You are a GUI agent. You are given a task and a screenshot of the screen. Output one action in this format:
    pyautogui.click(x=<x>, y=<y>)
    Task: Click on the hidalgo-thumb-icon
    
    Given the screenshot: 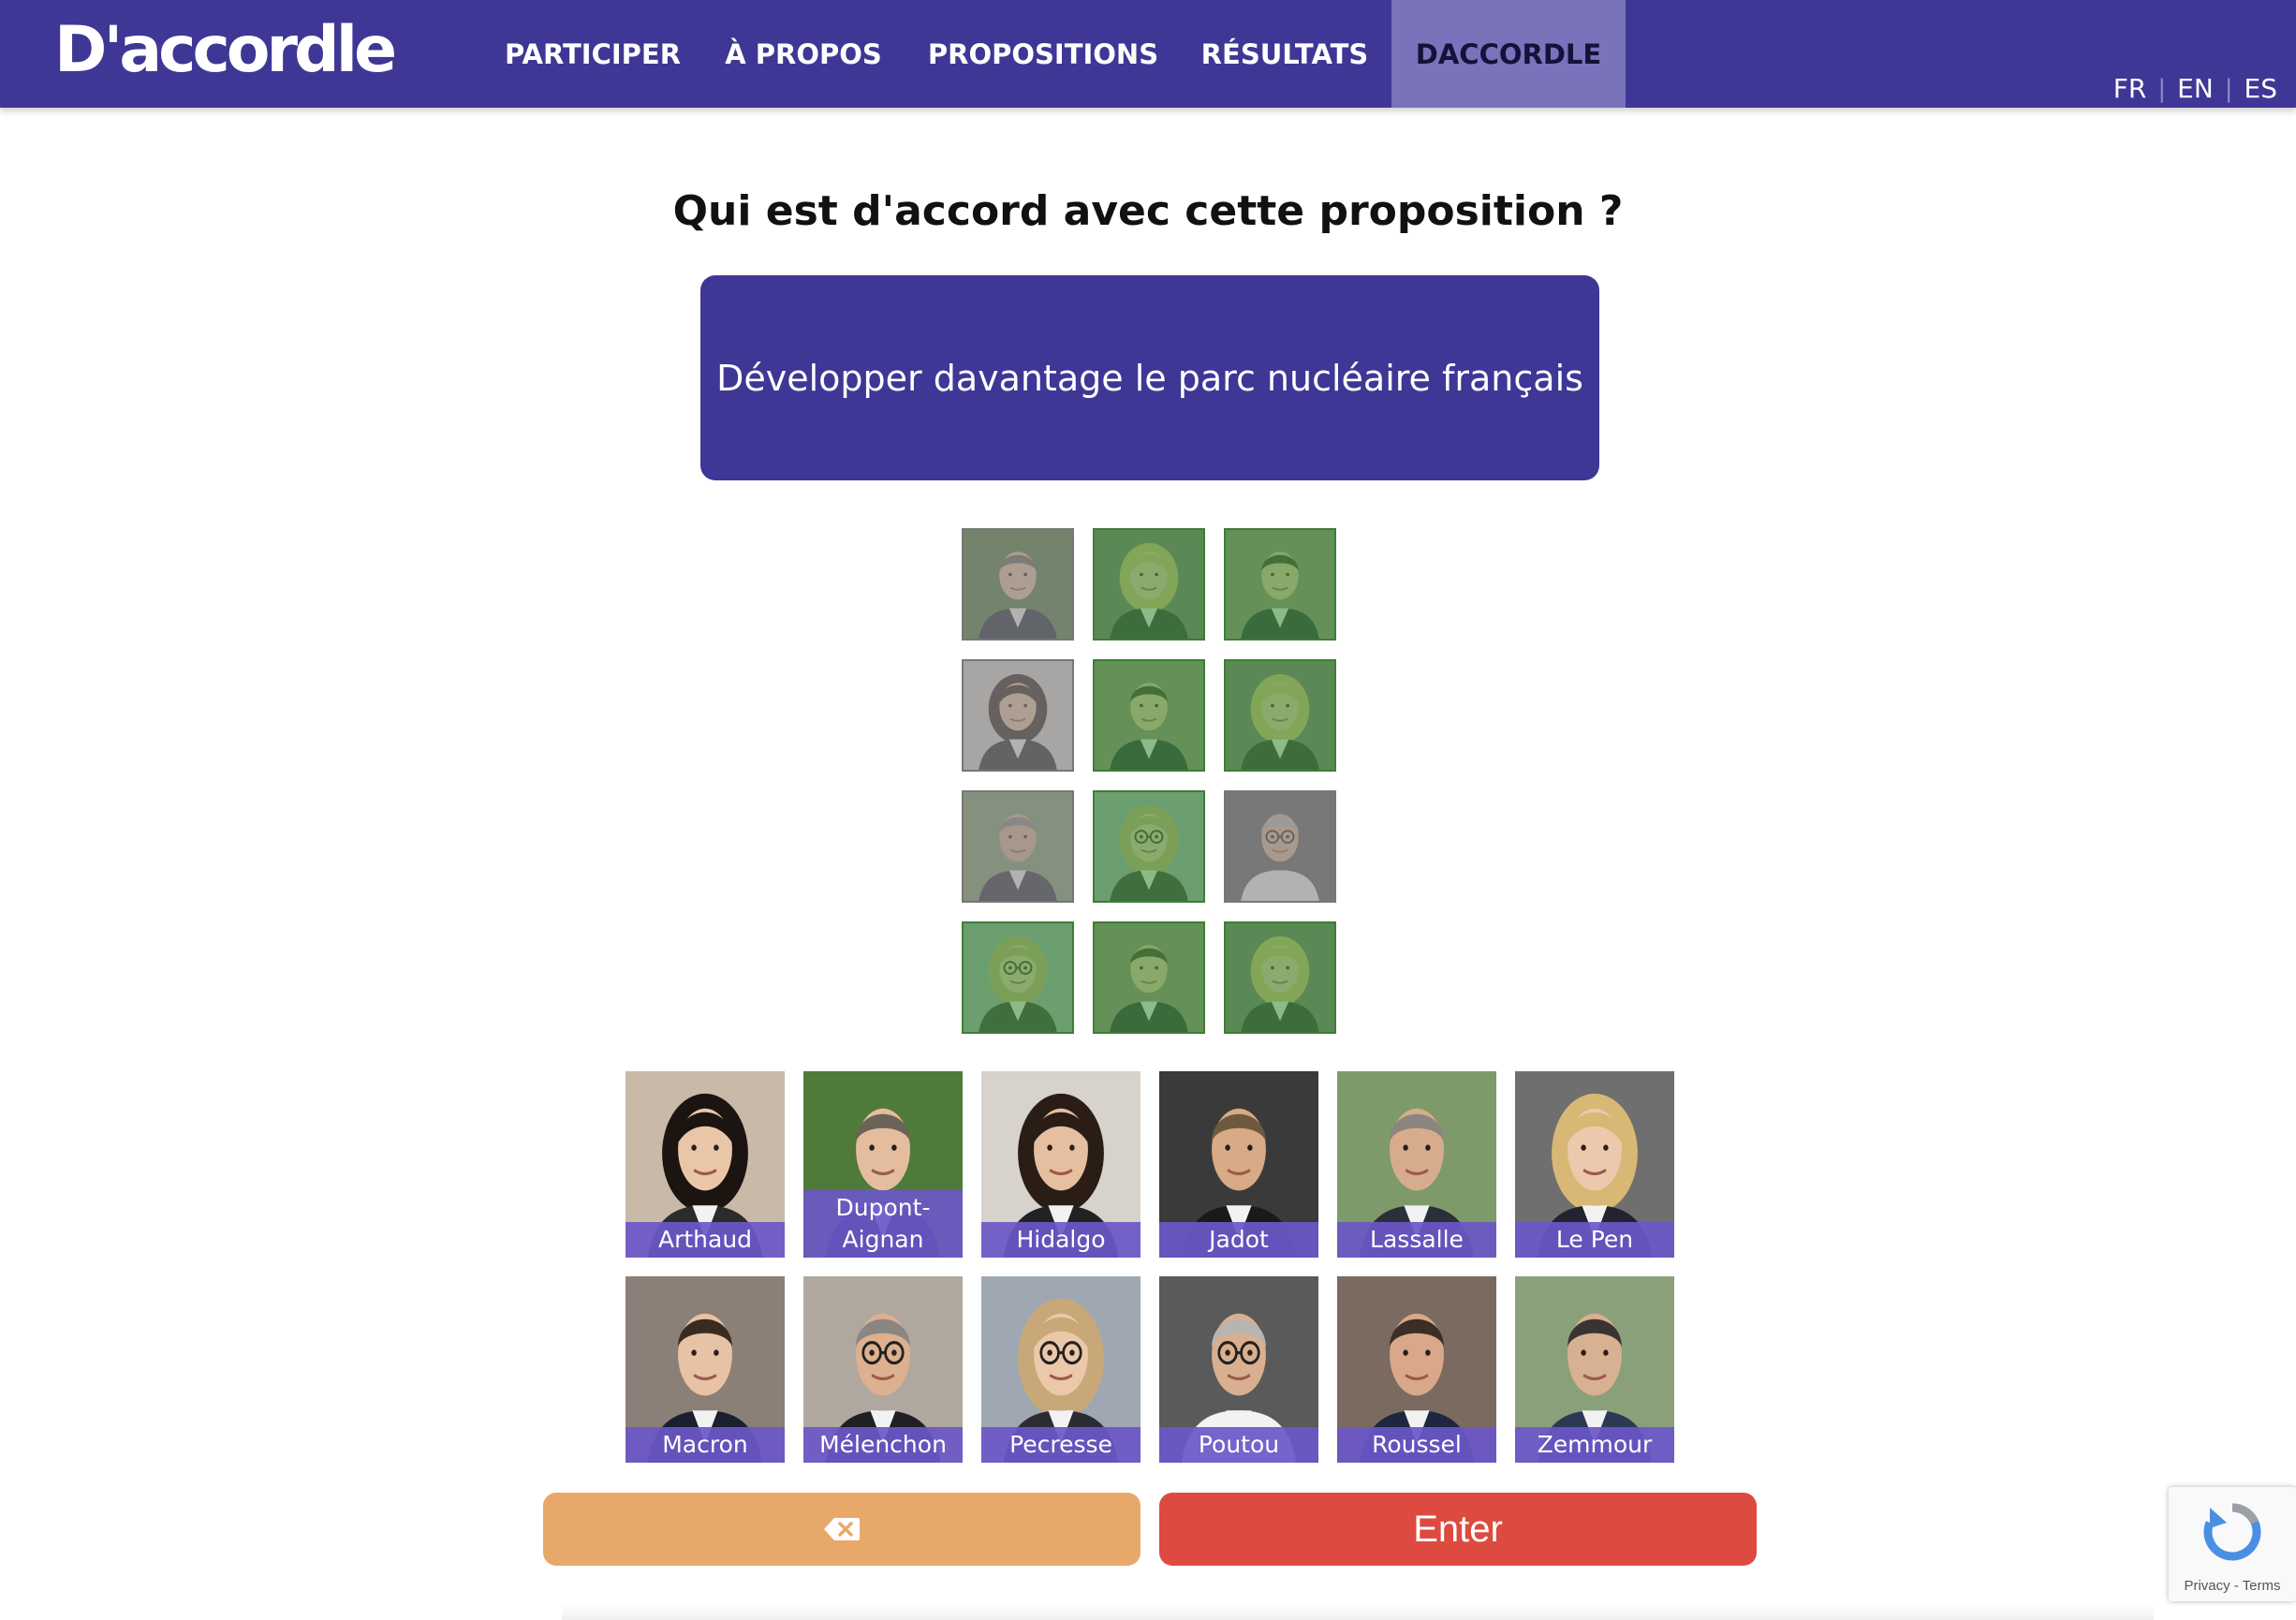 What is the action you would take?
    pyautogui.click(x=1018, y=715)
    